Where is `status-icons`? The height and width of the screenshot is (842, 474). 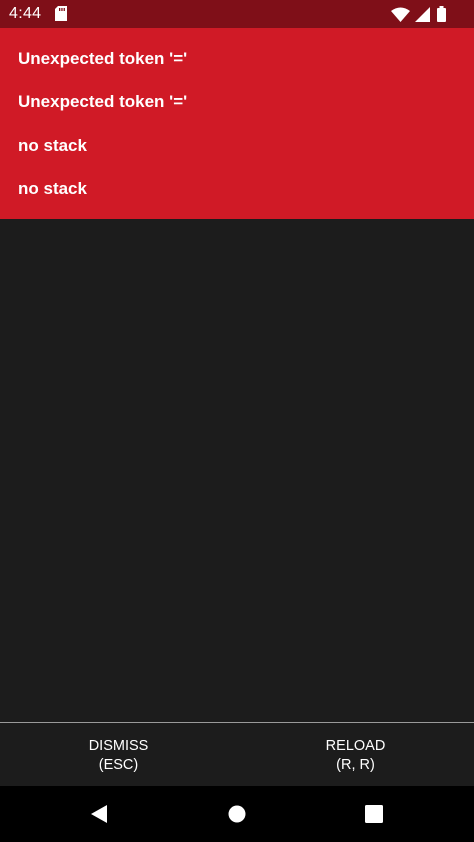 status-icons is located at coordinates (418, 14).